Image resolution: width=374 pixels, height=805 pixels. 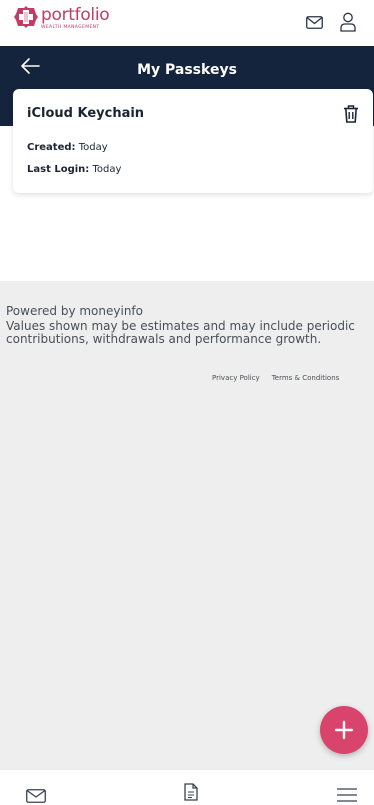 I want to click on plus-icon, so click(x=344, y=730).